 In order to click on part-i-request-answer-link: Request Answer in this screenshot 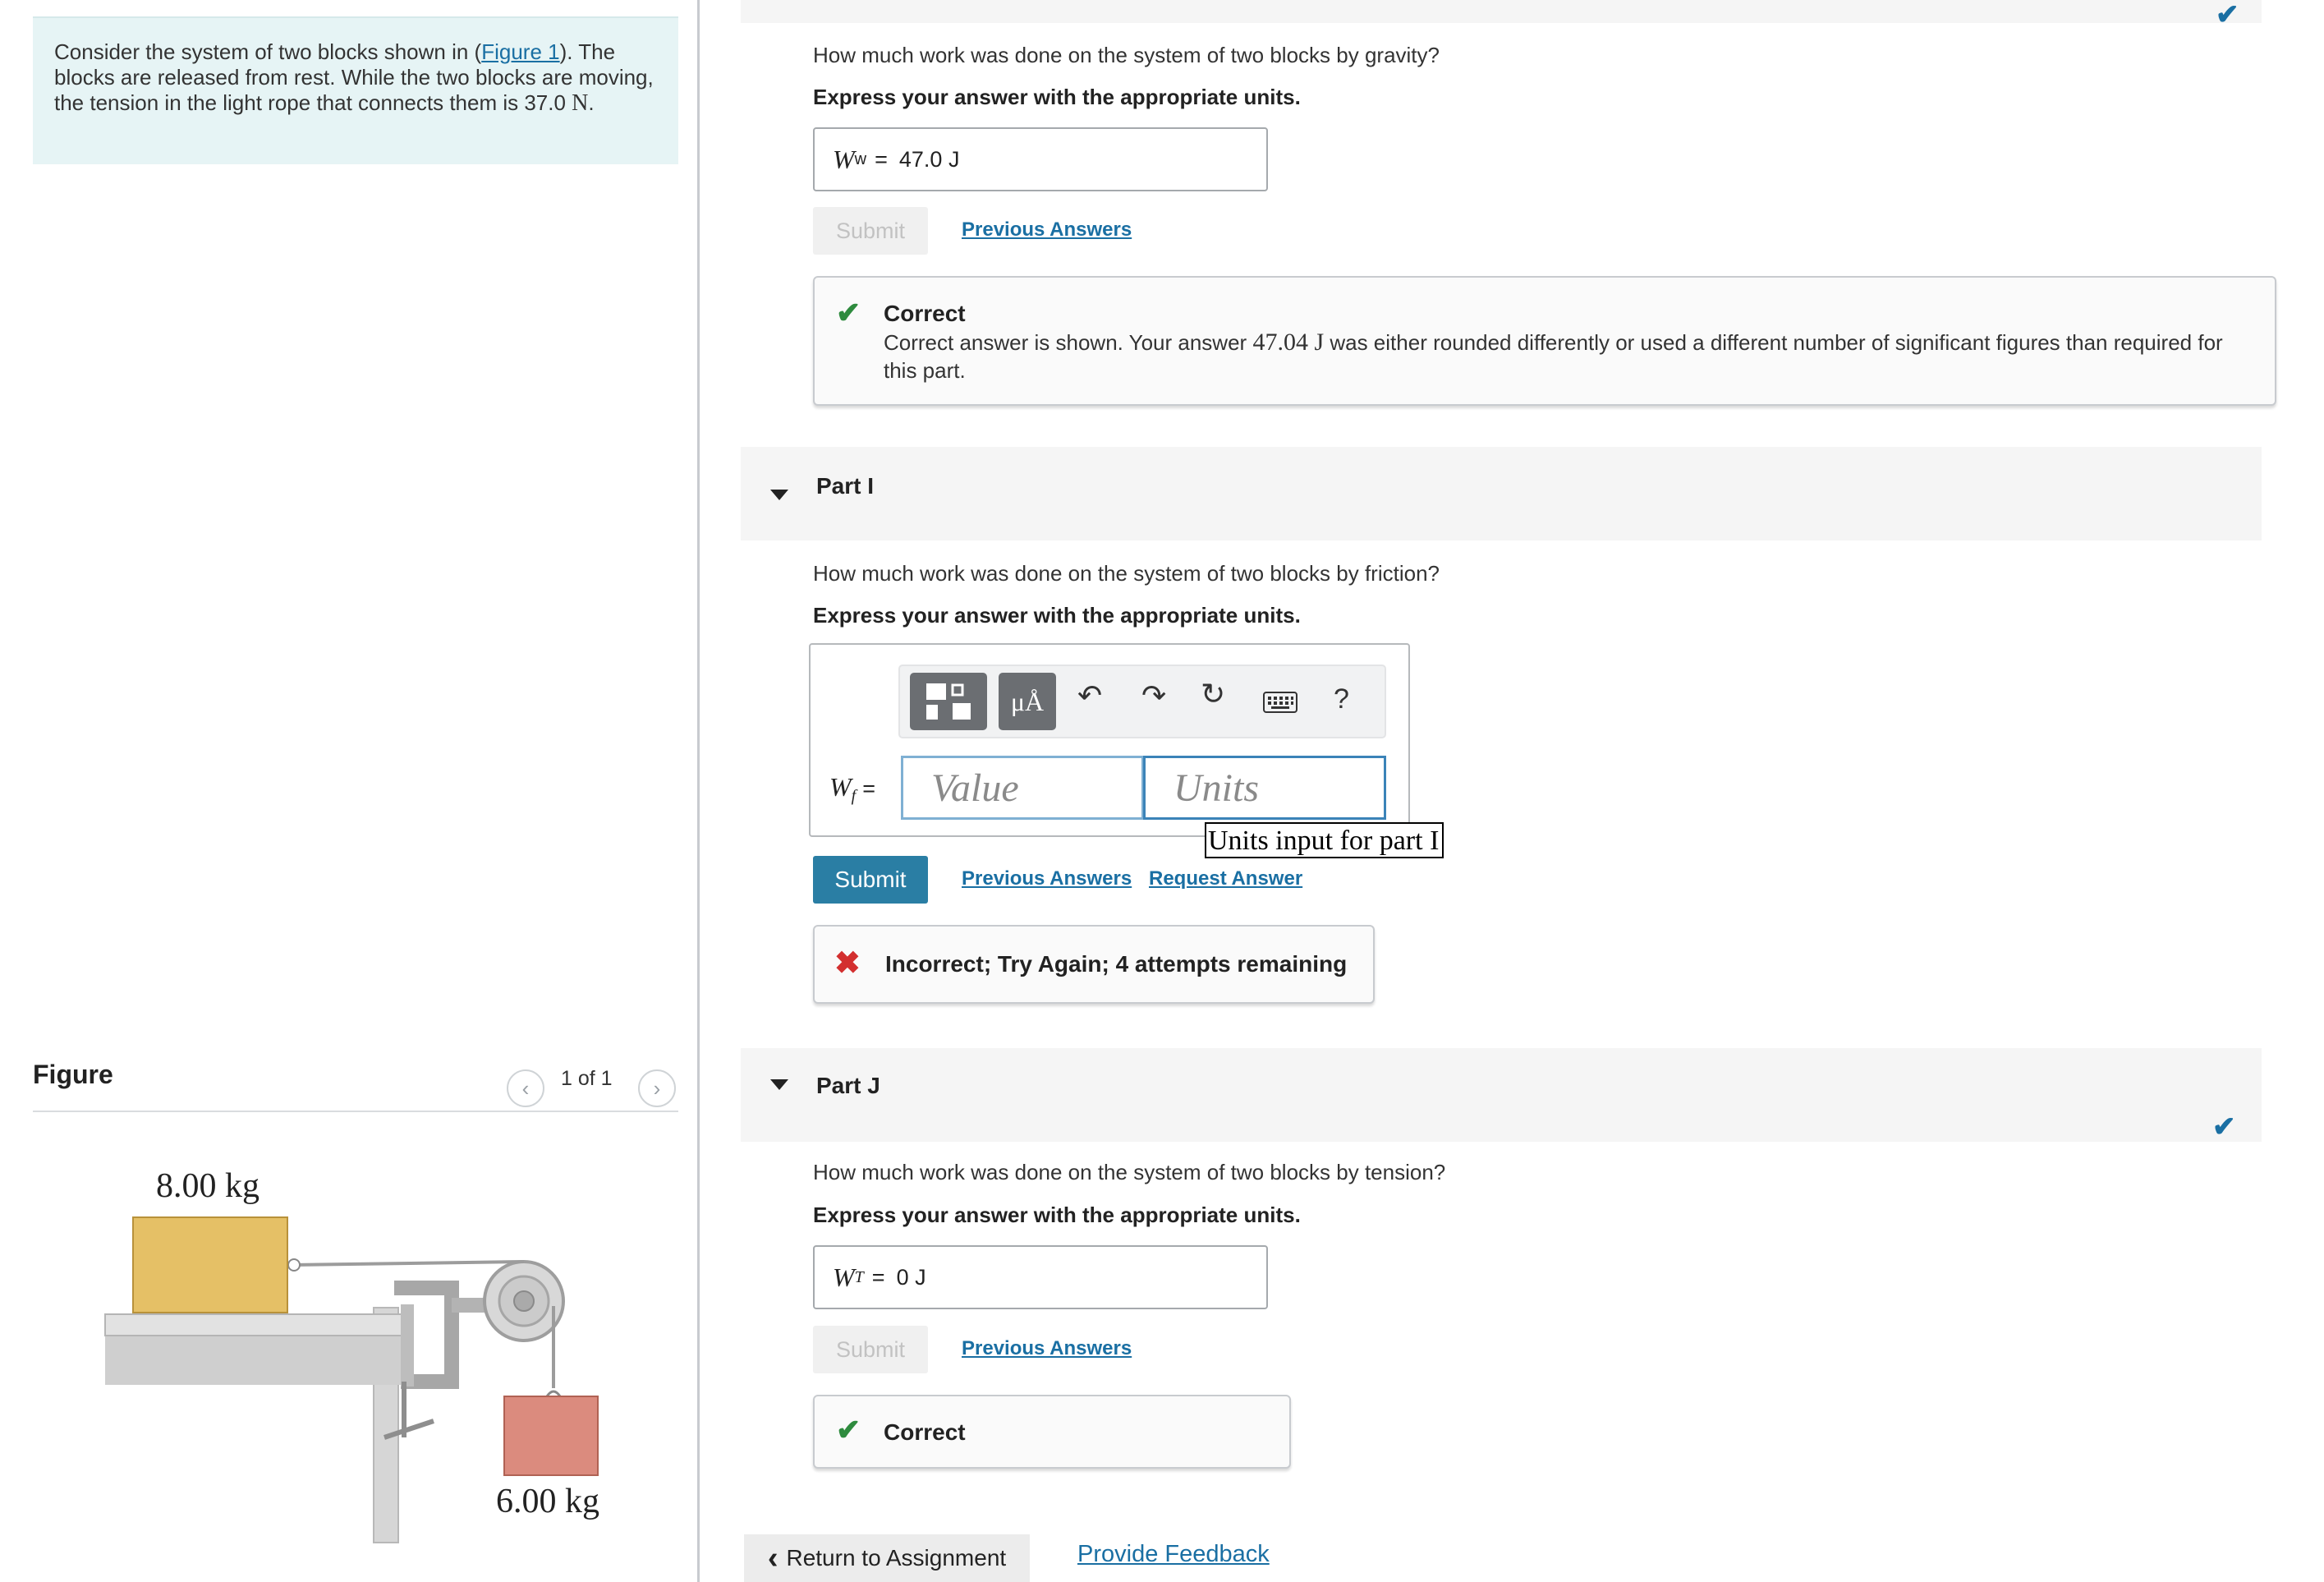, I will do `click(1225, 878)`.